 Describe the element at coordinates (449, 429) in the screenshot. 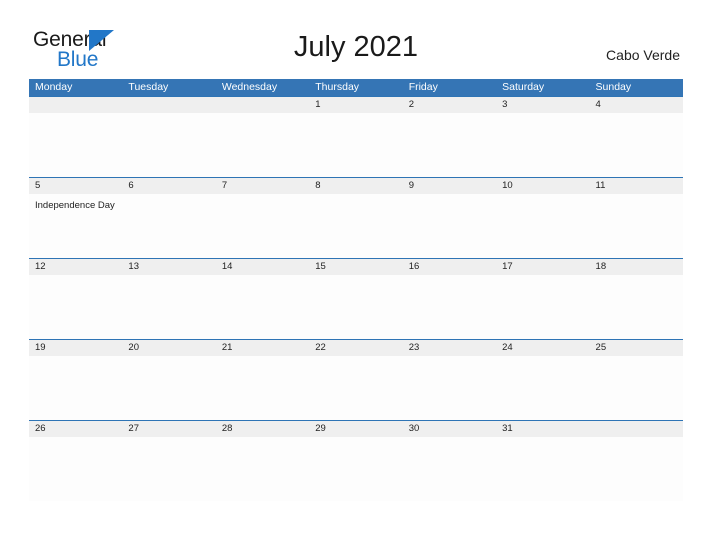

I see `date-number: 30` at that location.